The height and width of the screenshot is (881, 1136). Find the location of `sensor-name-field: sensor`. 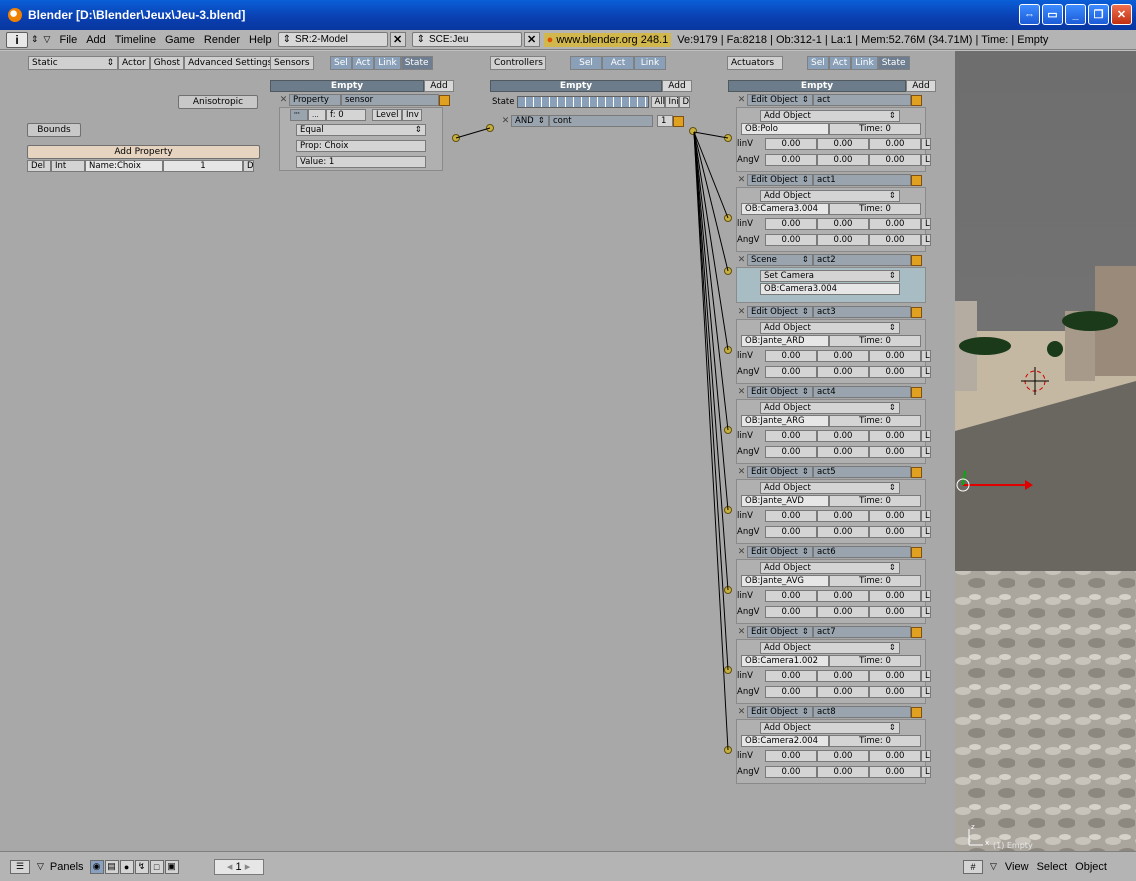

sensor-name-field: sensor is located at coordinates (390, 100).